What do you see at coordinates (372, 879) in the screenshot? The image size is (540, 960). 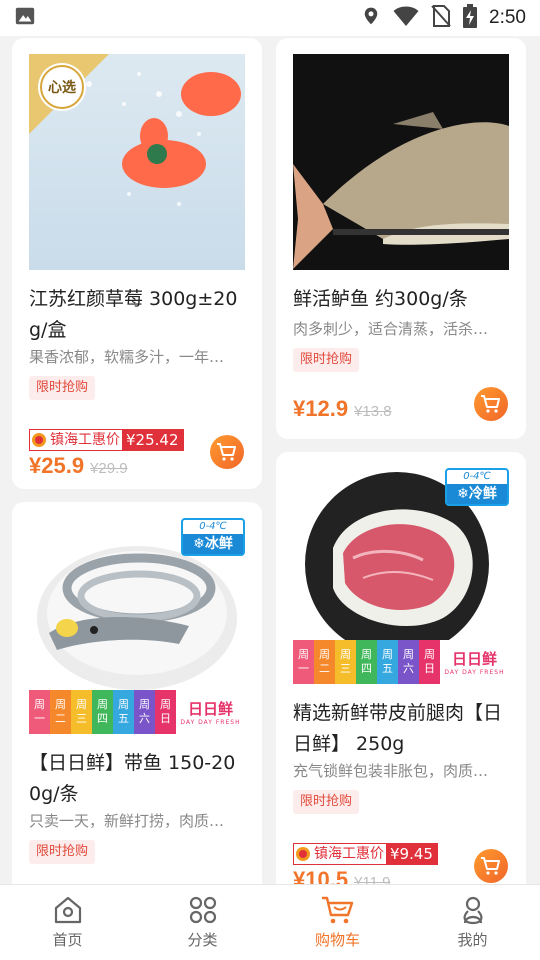 I see `original-price: ¥11.9` at bounding box center [372, 879].